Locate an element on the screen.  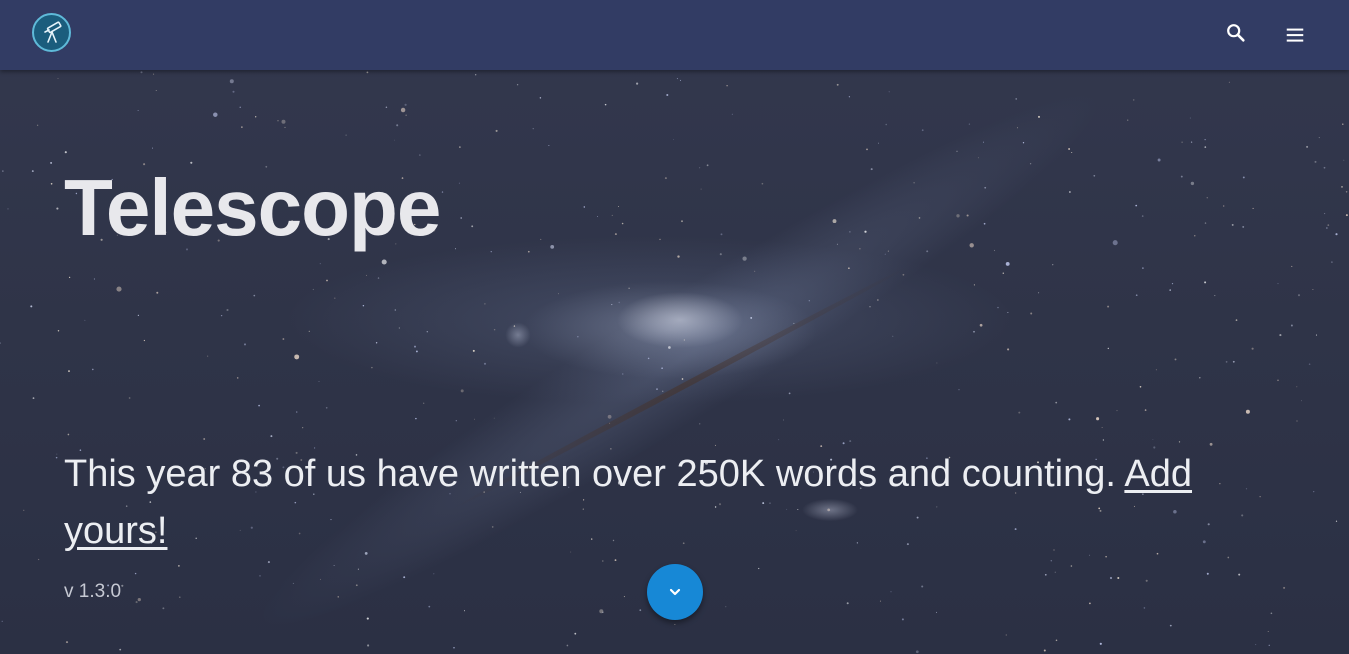
version-label: v 1.3.0 is located at coordinates (93, 591).